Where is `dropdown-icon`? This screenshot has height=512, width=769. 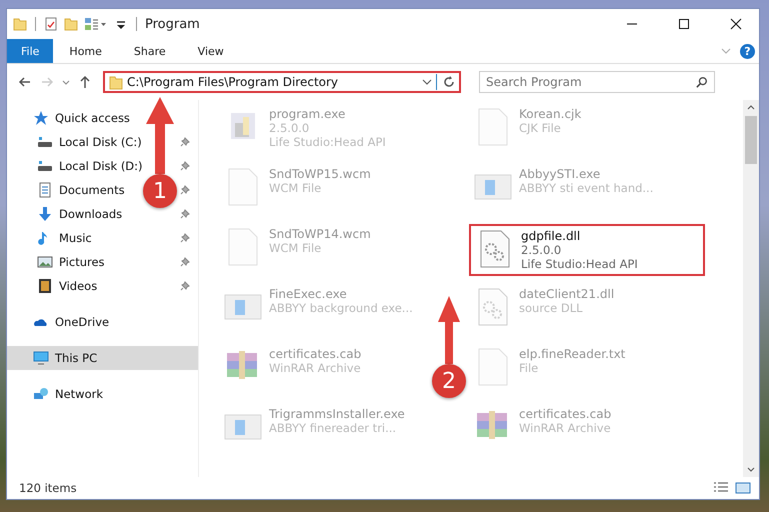 dropdown-icon is located at coordinates (427, 82).